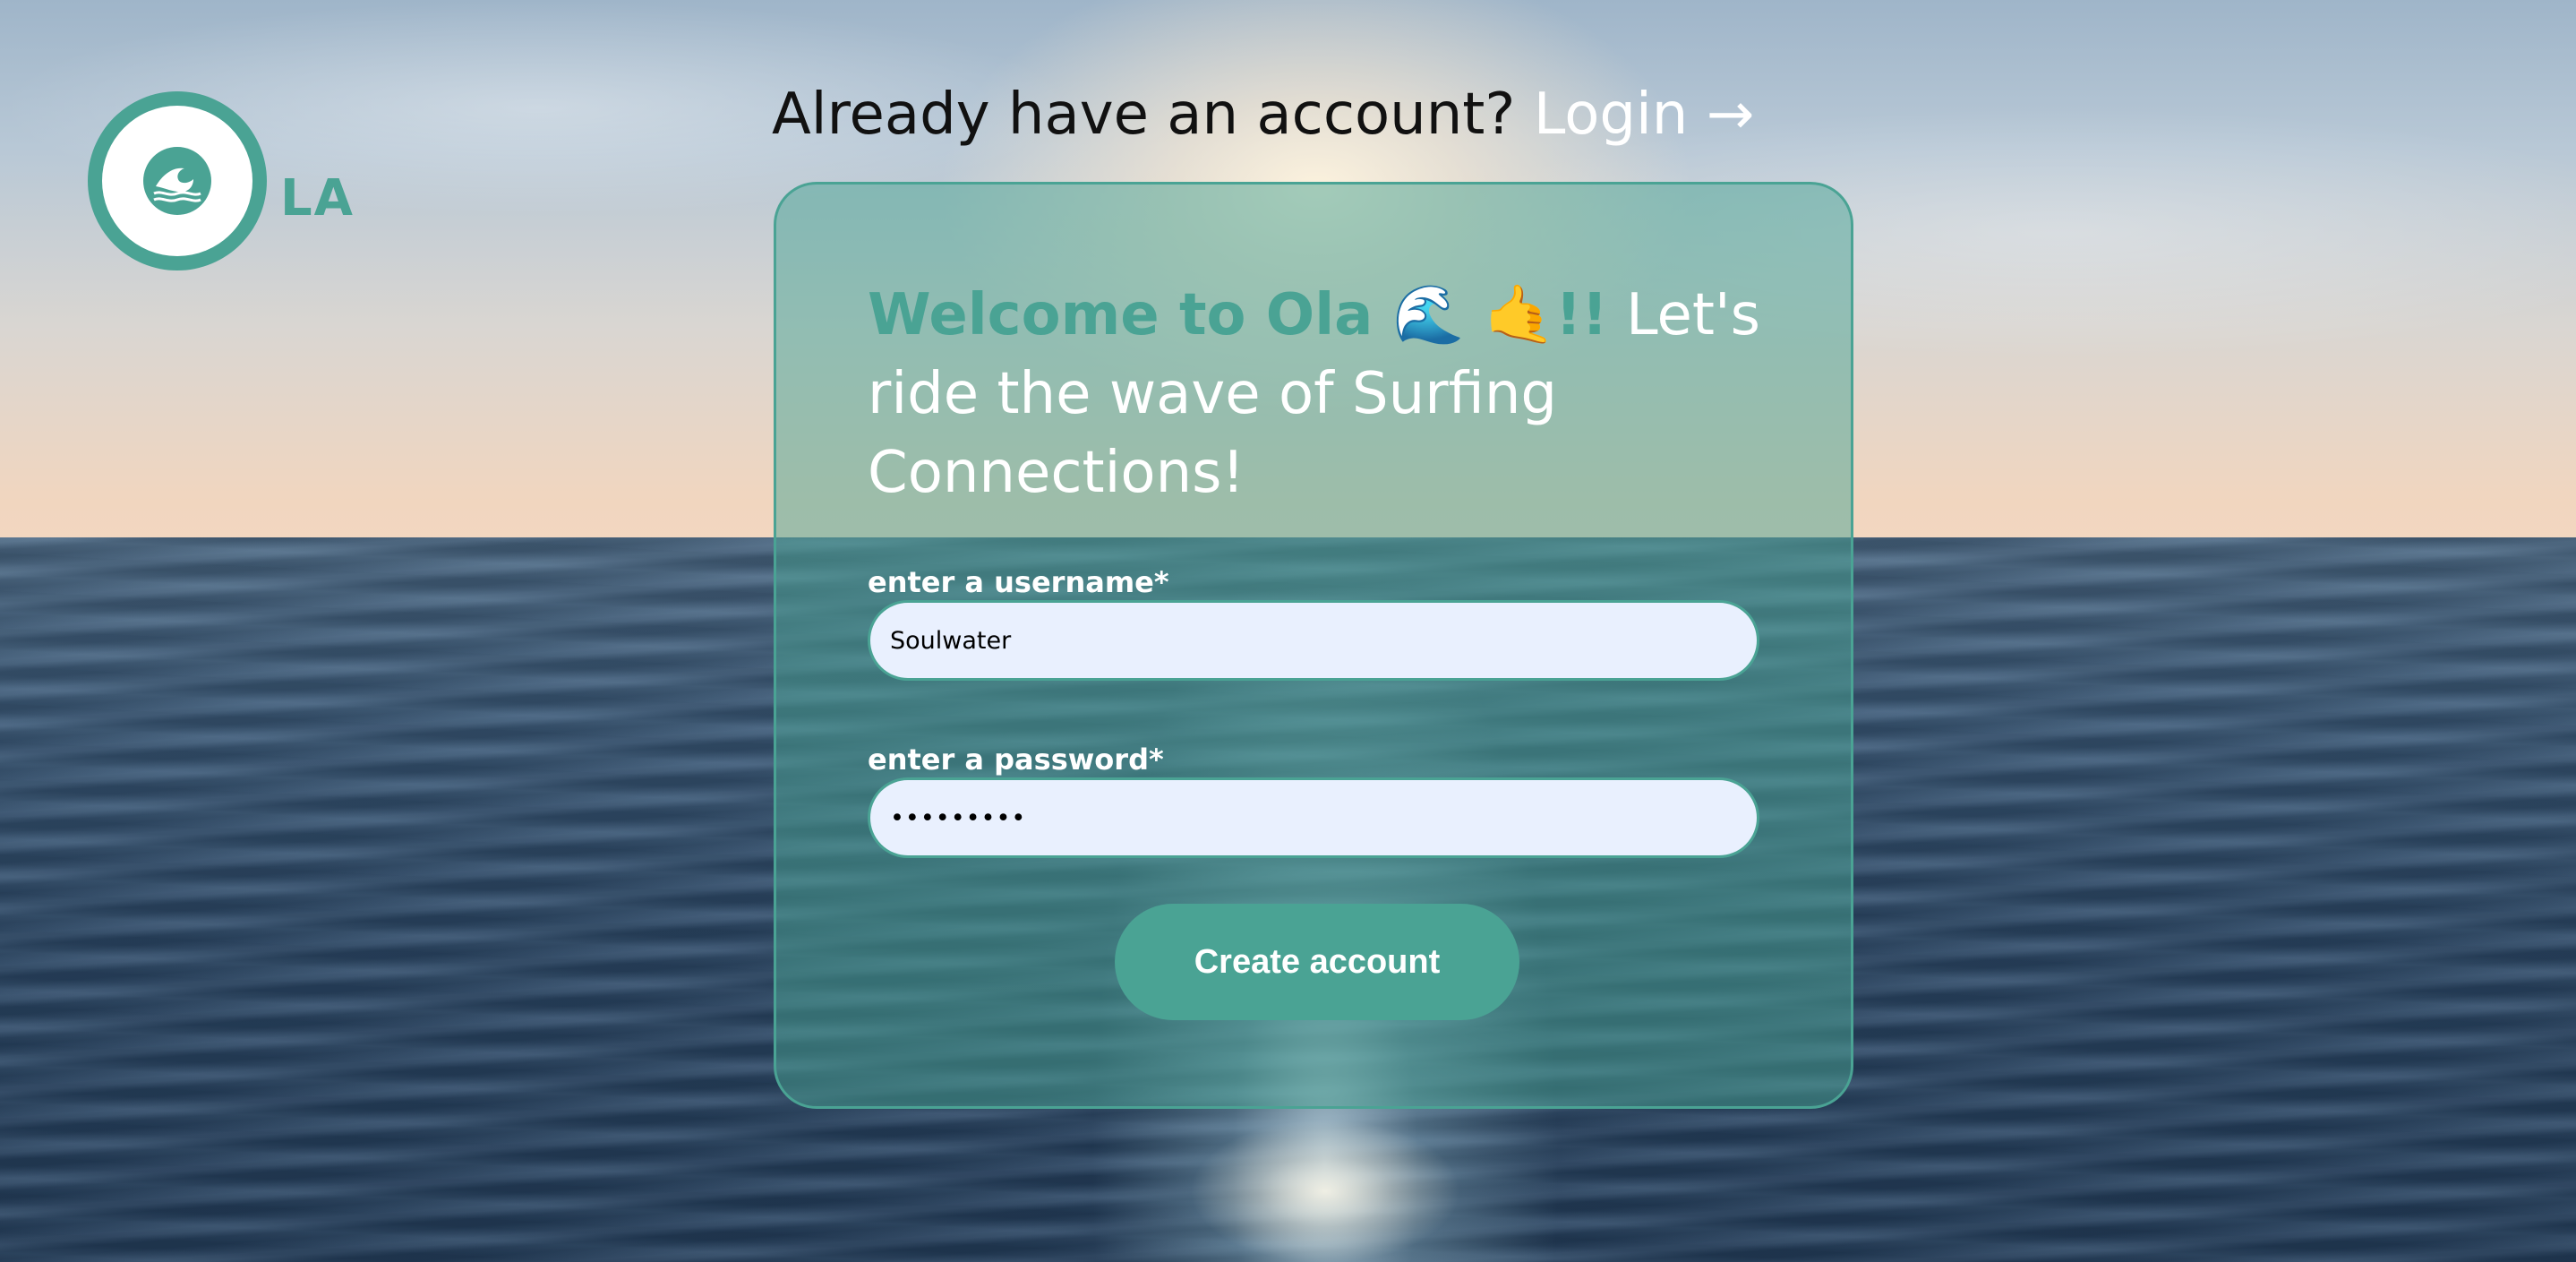 This screenshot has width=2576, height=1262. I want to click on login-link: Login →, so click(1644, 115).